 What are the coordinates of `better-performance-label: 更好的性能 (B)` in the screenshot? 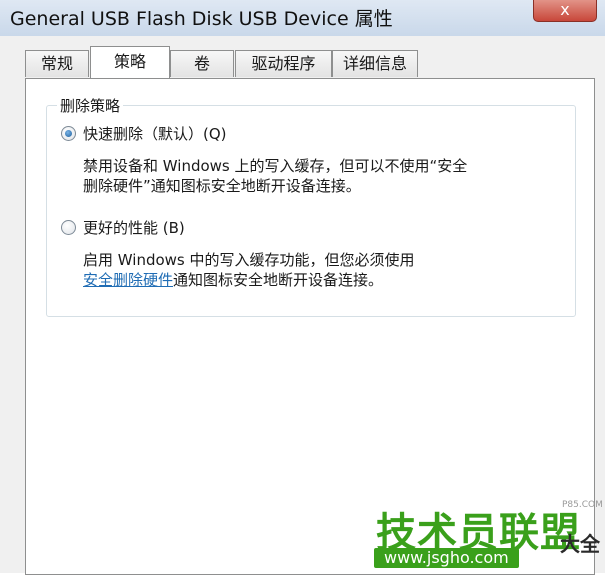 It's located at (134, 227).